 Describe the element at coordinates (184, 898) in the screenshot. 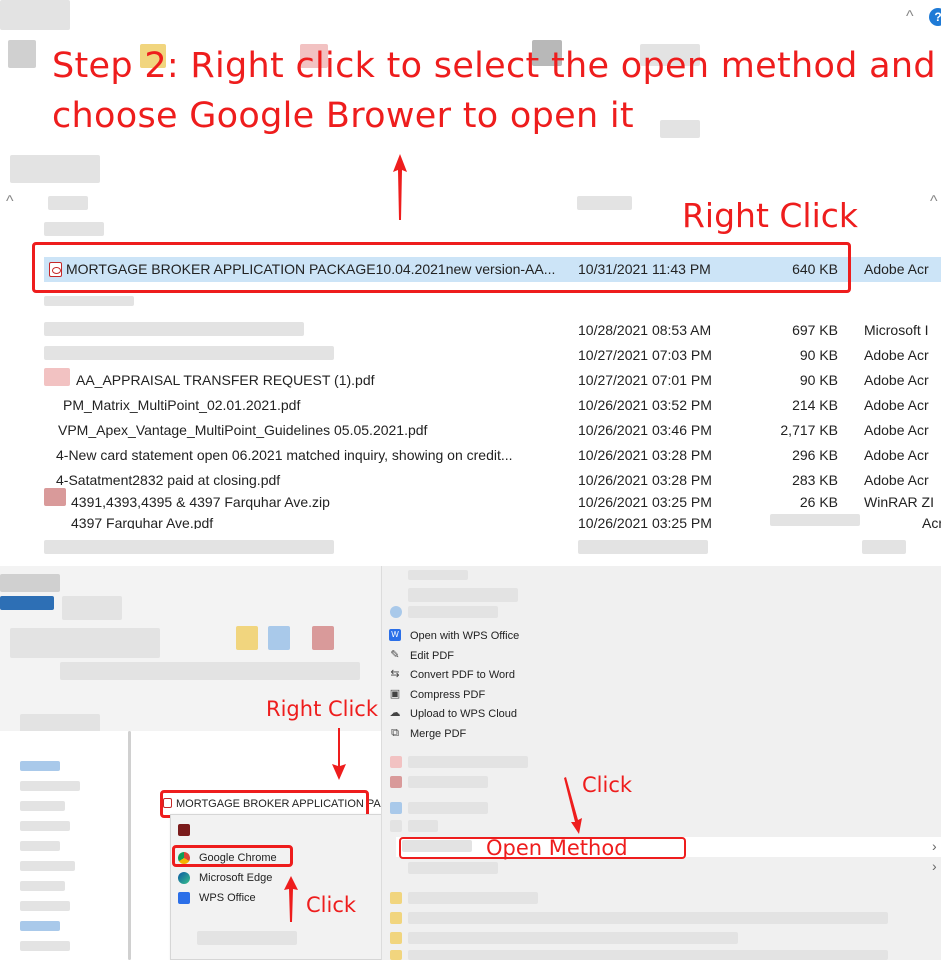

I see `wps-icon` at that location.